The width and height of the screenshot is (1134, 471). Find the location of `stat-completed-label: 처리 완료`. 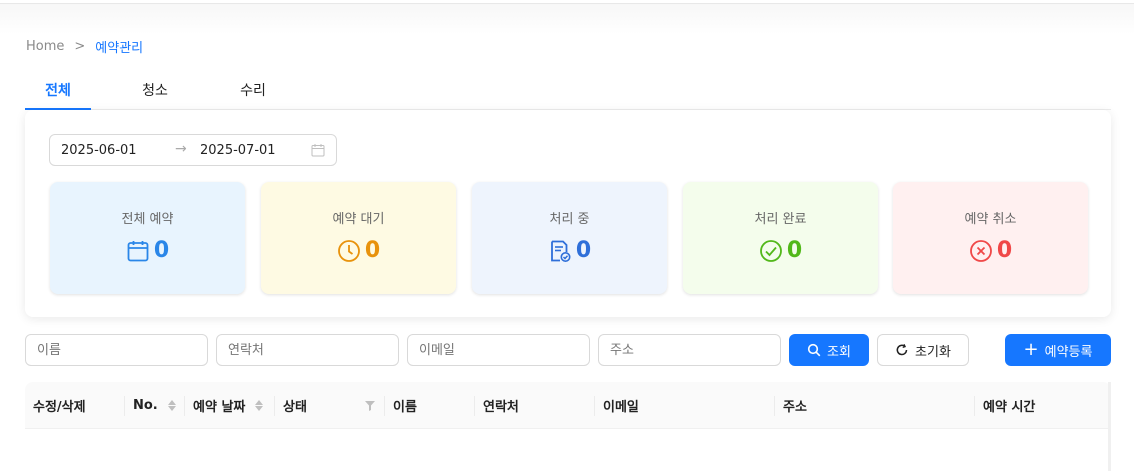

stat-completed-label: 처리 완료 is located at coordinates (780, 219).